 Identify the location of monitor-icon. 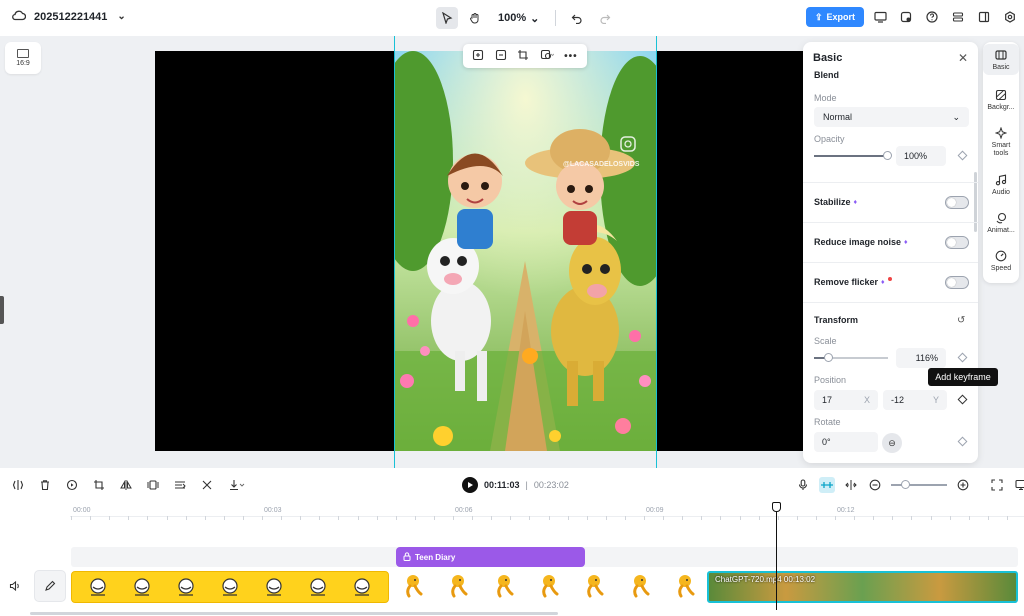
(1018, 485).